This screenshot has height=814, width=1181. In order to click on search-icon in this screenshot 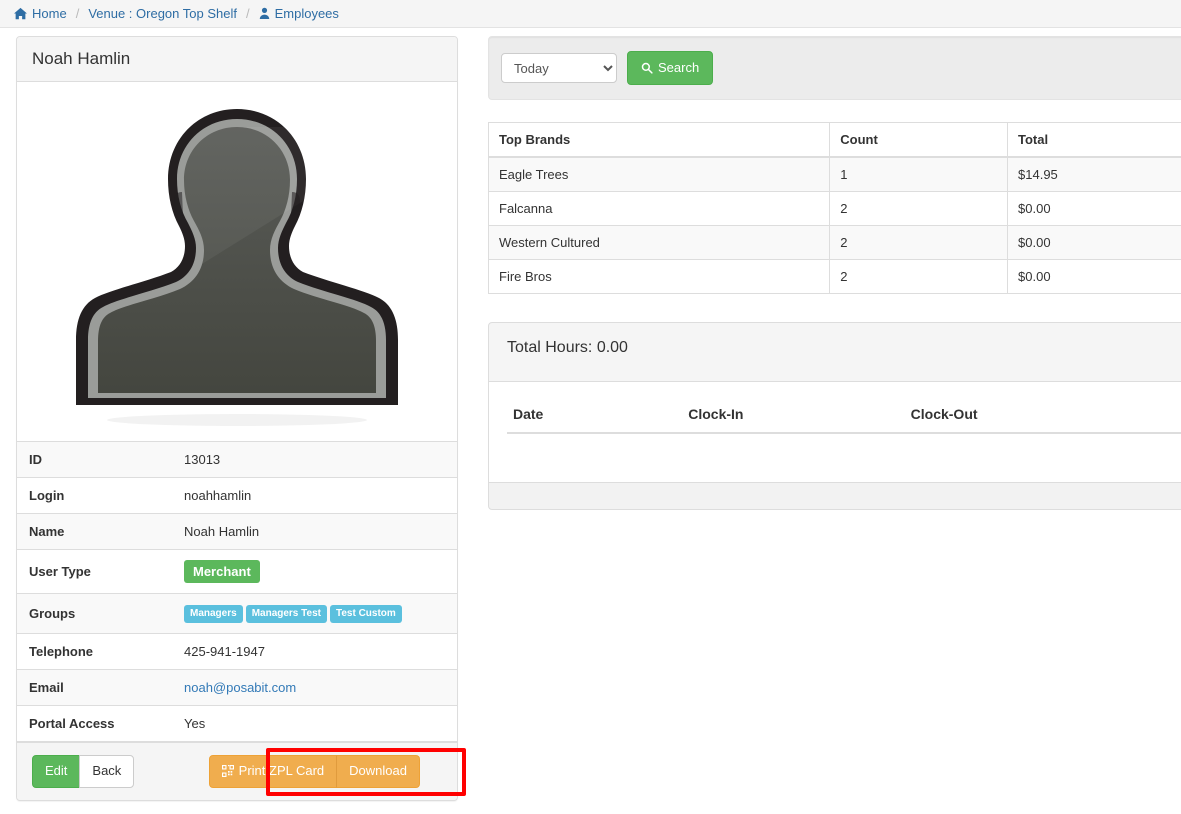, I will do `click(647, 68)`.